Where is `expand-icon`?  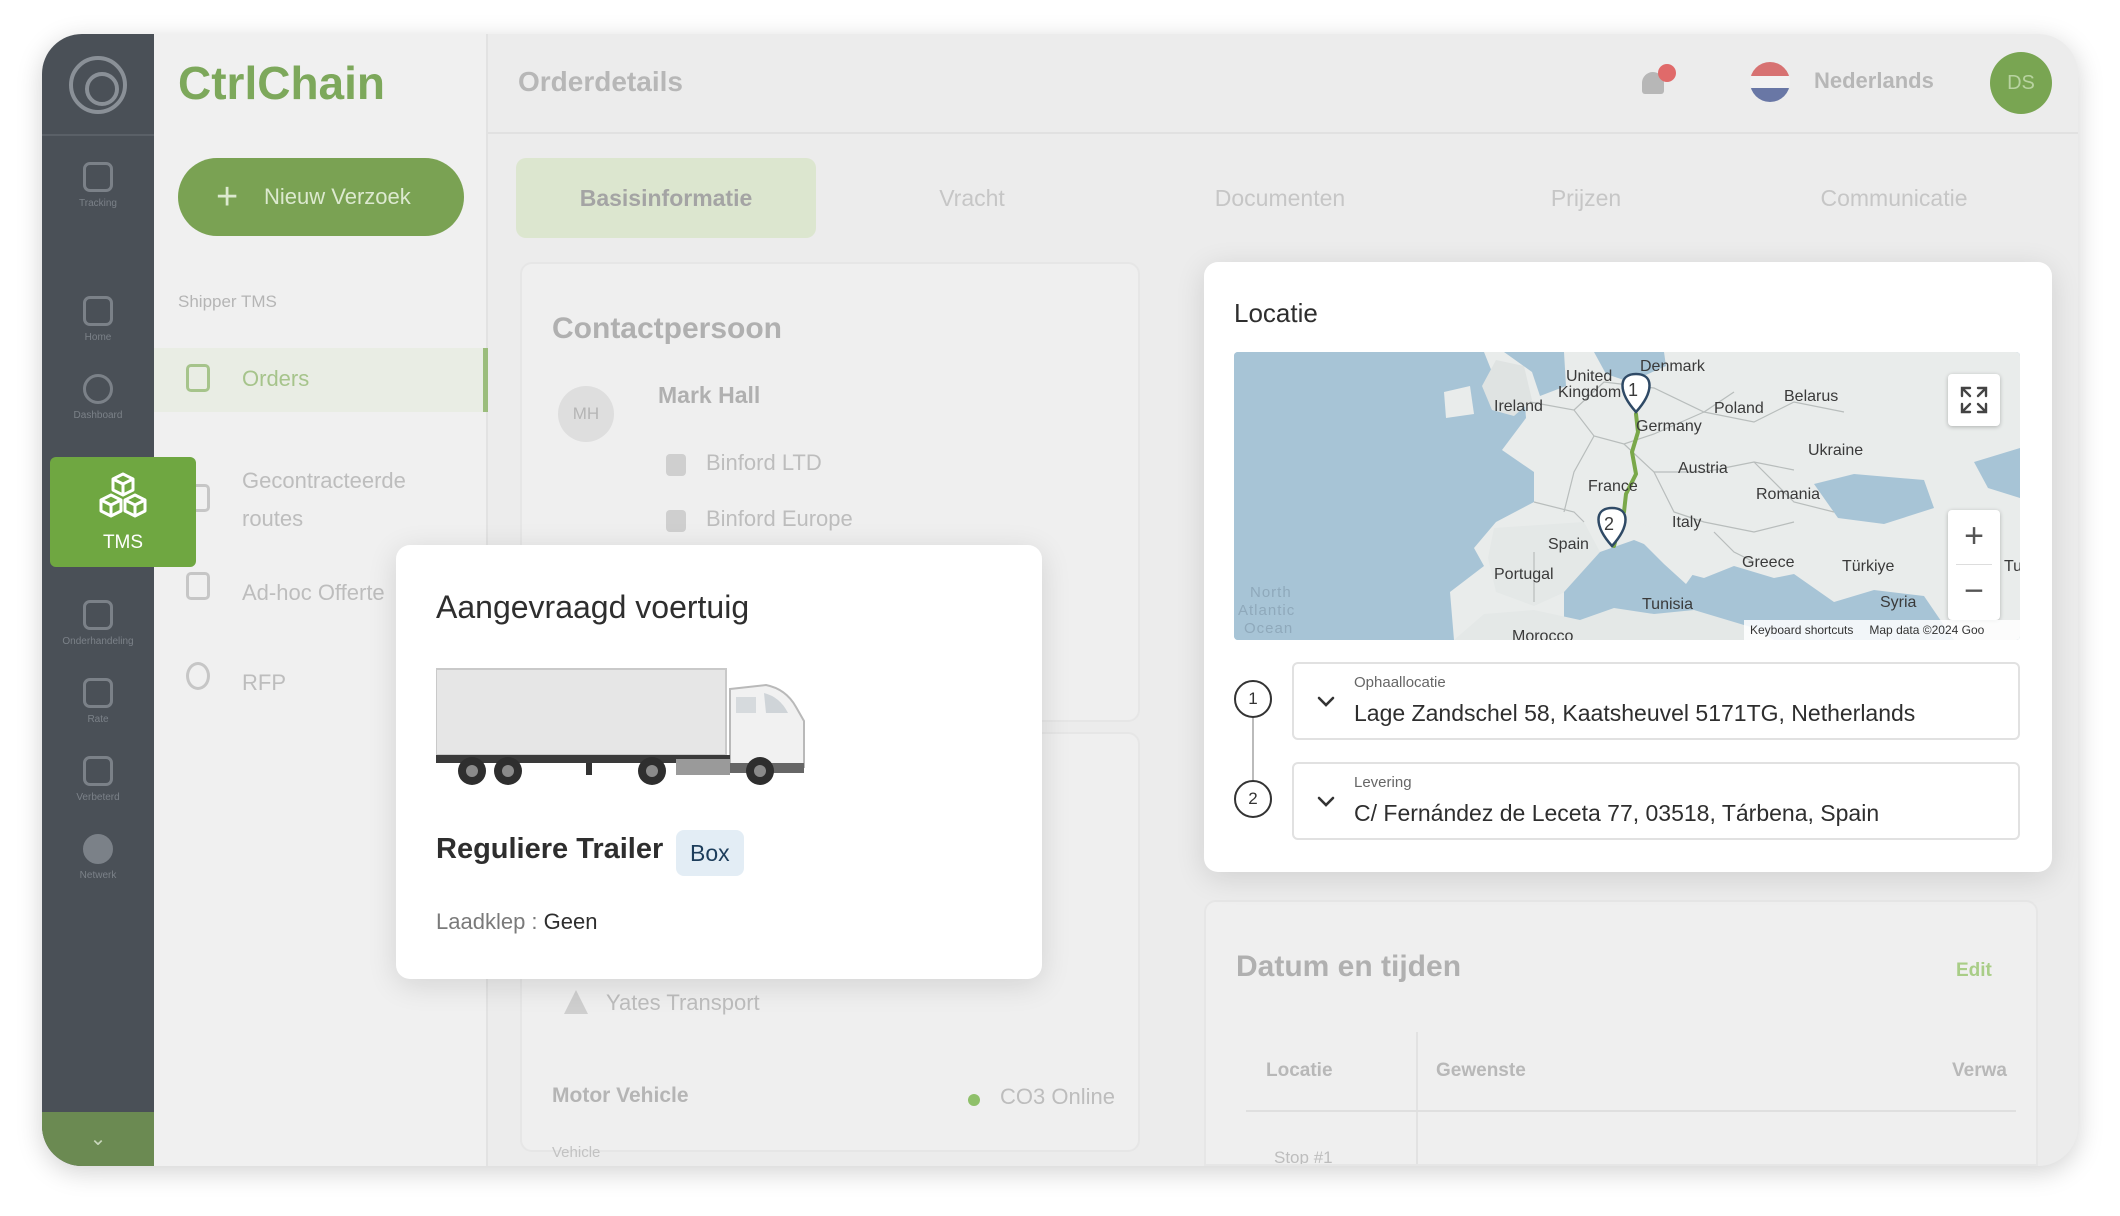
expand-icon is located at coordinates (1974, 400).